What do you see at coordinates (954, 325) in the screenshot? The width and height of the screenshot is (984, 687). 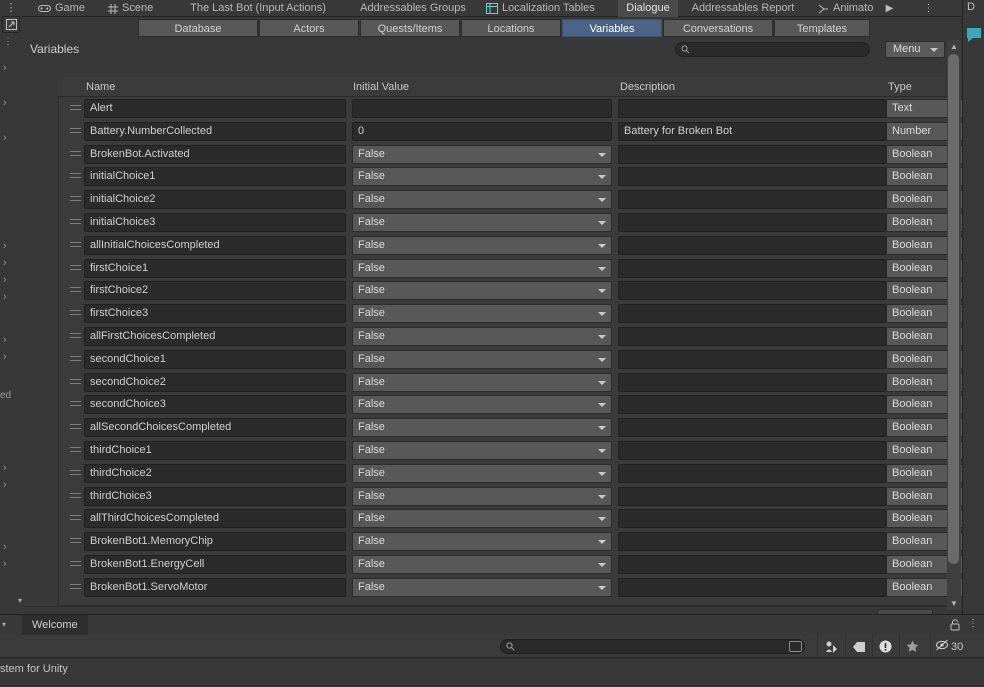 I see `variables-scrollbar: ▲ ▼` at bounding box center [954, 325].